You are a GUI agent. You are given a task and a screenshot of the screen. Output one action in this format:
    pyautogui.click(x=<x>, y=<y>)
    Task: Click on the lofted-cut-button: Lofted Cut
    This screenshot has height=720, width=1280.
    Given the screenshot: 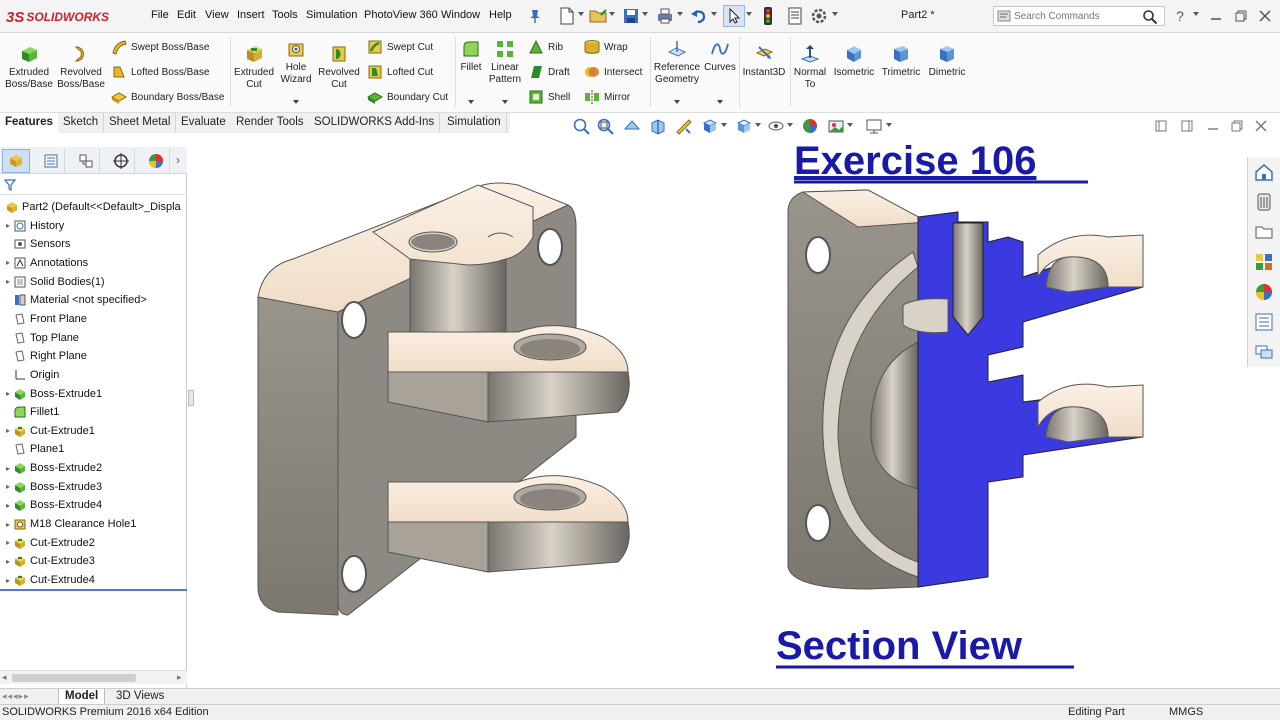 What is the action you would take?
    pyautogui.click(x=399, y=72)
    